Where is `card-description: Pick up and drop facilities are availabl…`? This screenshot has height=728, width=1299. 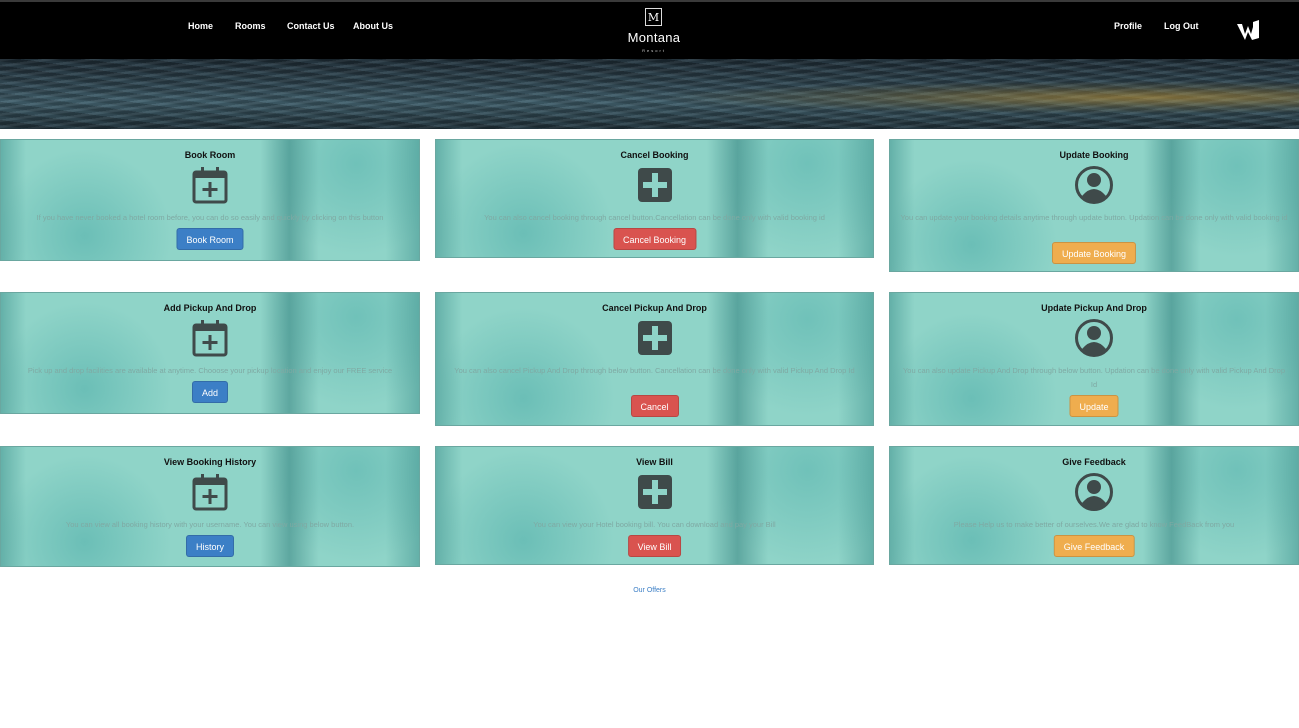
card-description: Pick up and drop facilities are availabl… is located at coordinates (210, 370).